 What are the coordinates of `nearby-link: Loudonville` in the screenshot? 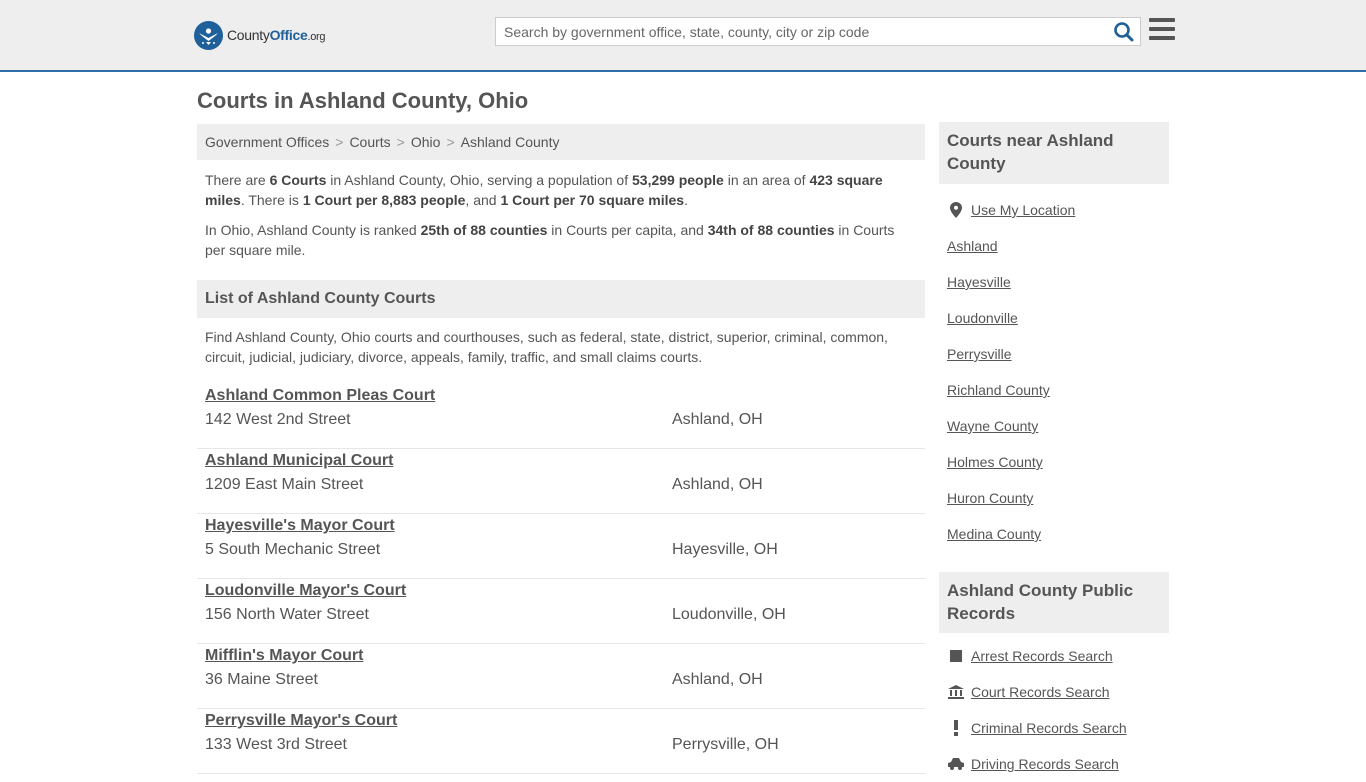 It's located at (982, 318).